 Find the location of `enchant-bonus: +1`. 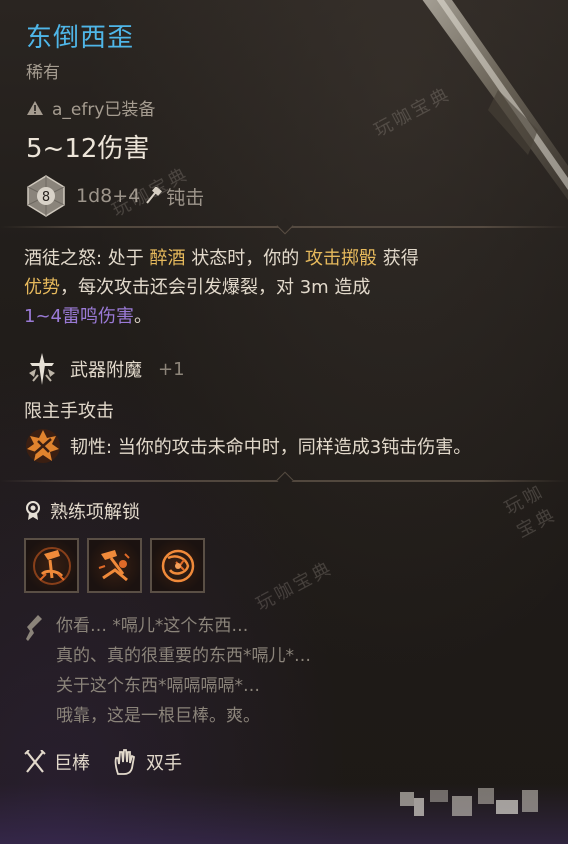

enchant-bonus: +1 is located at coordinates (171, 369).